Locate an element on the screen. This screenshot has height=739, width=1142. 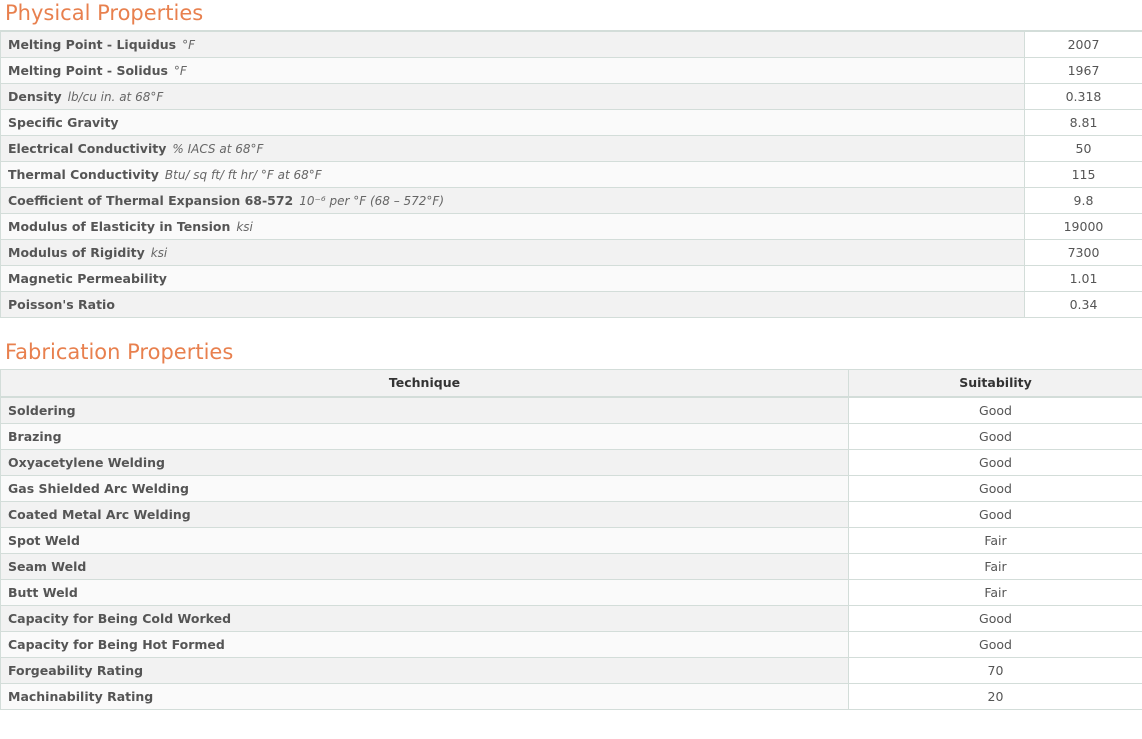
technique-cell: Capacity for Being Cold Worked is located at coordinates (424, 618).